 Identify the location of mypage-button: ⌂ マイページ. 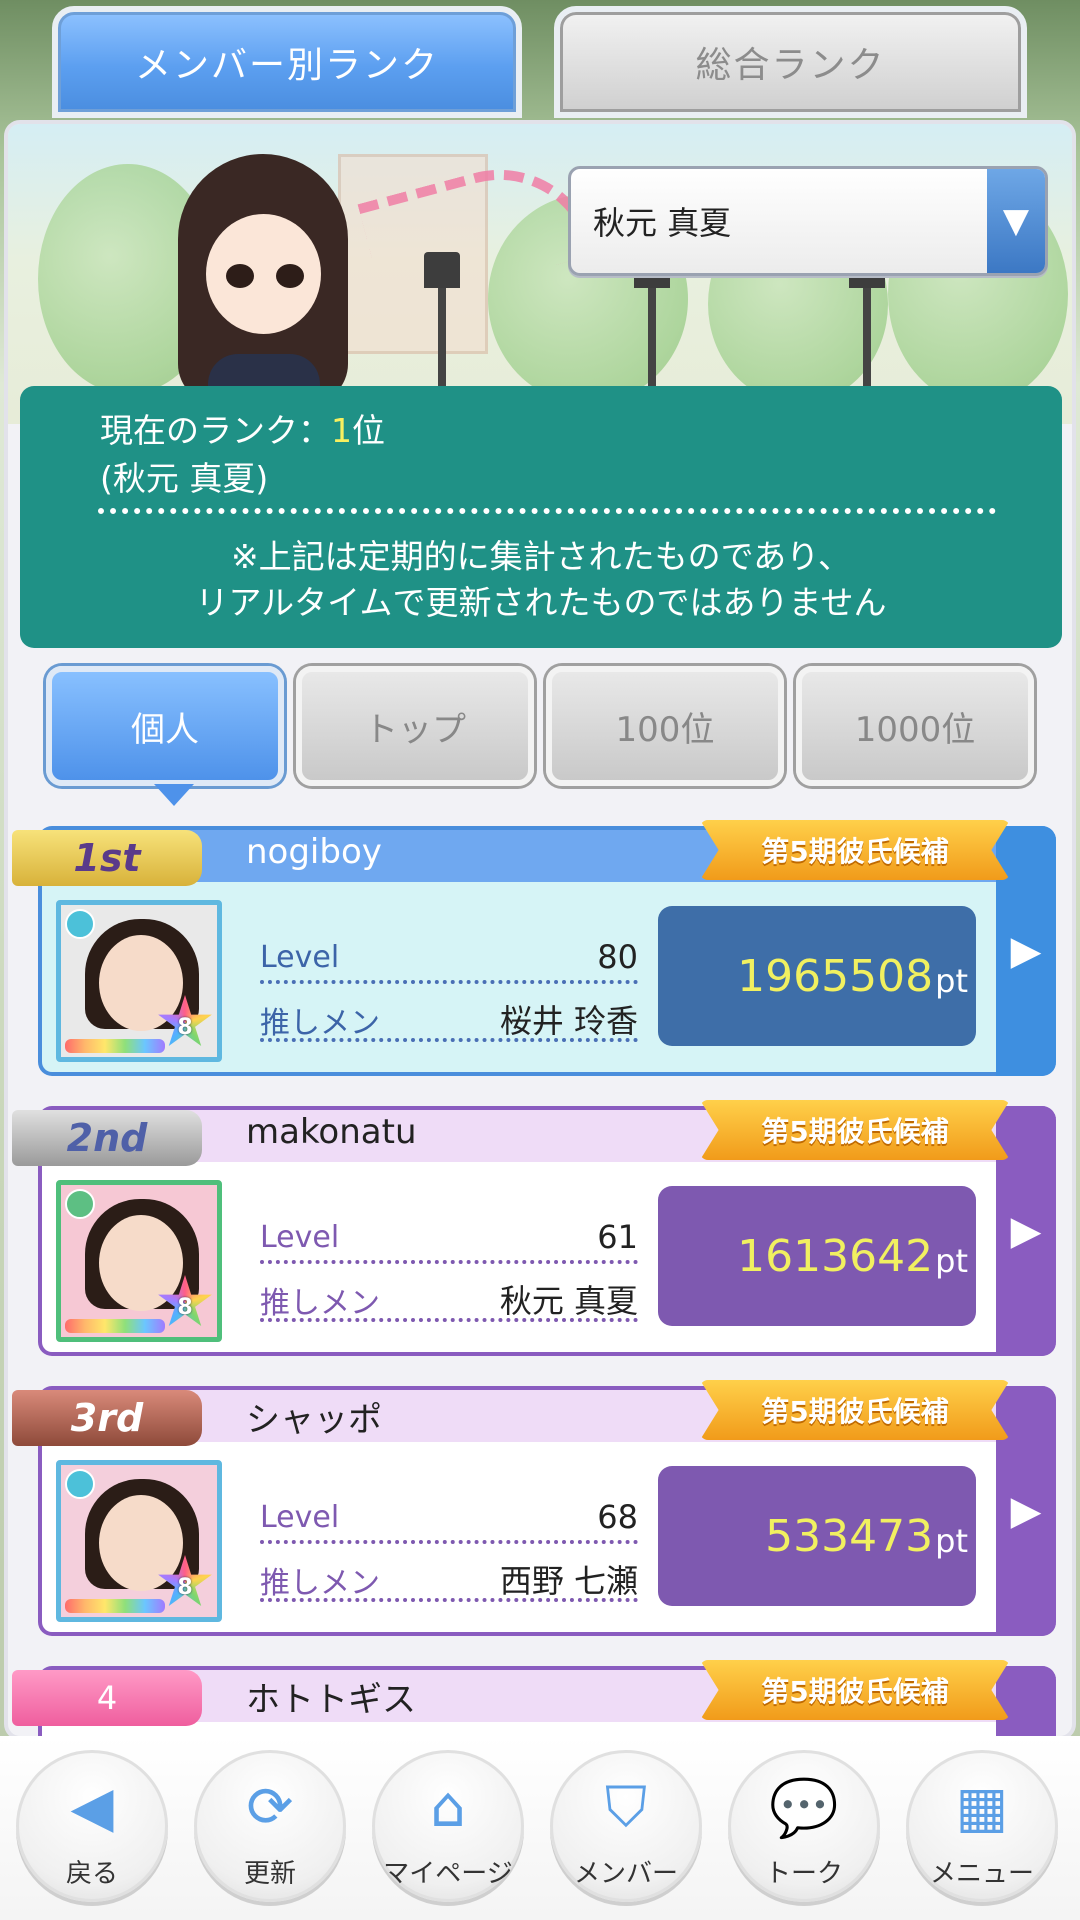
(448, 1826).